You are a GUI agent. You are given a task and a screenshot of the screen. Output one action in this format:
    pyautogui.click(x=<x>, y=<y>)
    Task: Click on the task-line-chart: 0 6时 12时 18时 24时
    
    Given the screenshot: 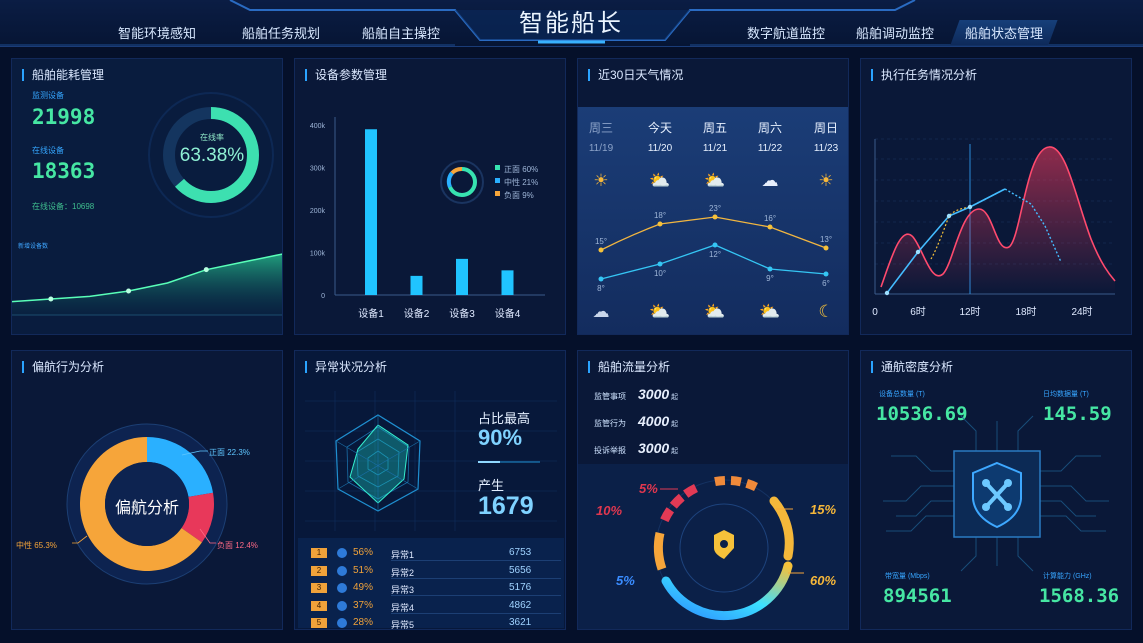 What is the action you would take?
    pyautogui.click(x=994, y=228)
    